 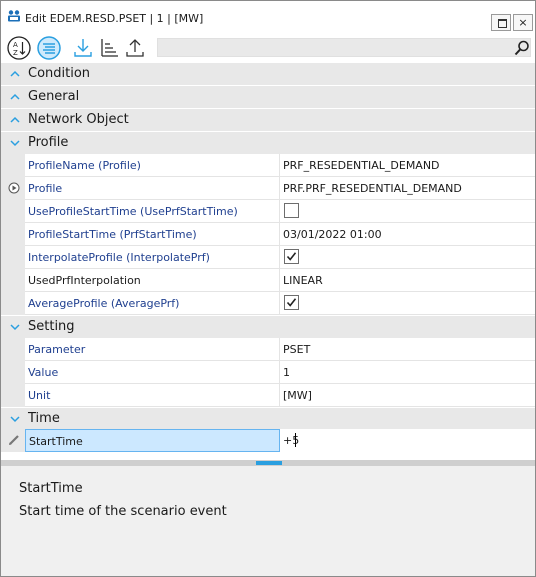 I want to click on property-row-parameter: Parameter PSET, so click(x=268, y=349).